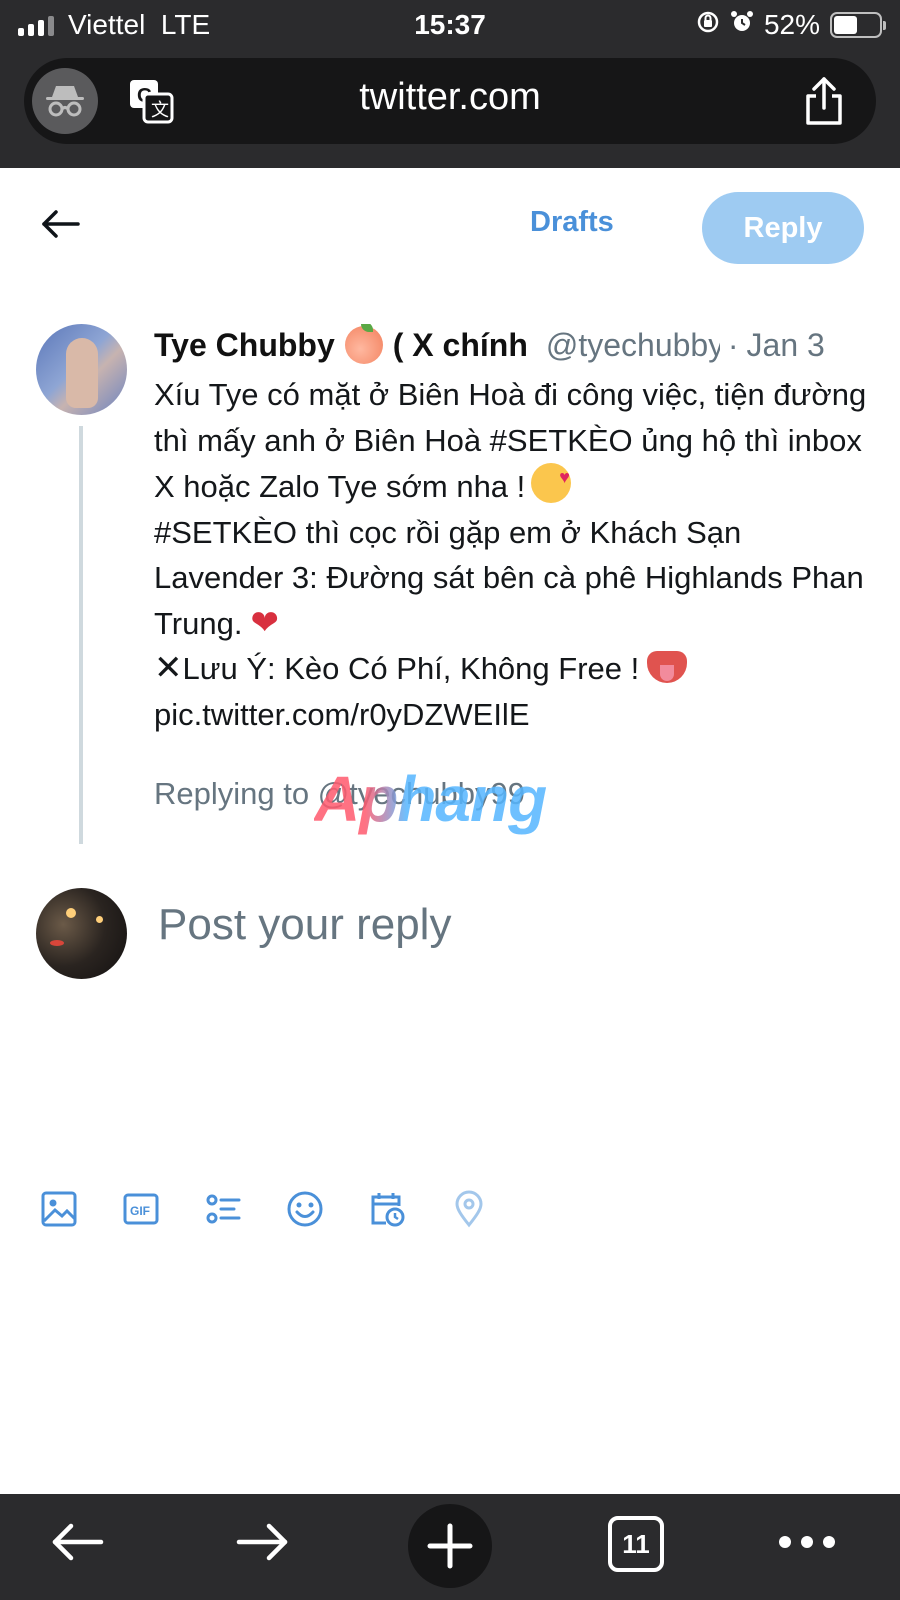 This screenshot has height=1600, width=900. Describe the element at coordinates (551, 479) in the screenshot. I see `smiling-face-with-hearts-icon` at that location.